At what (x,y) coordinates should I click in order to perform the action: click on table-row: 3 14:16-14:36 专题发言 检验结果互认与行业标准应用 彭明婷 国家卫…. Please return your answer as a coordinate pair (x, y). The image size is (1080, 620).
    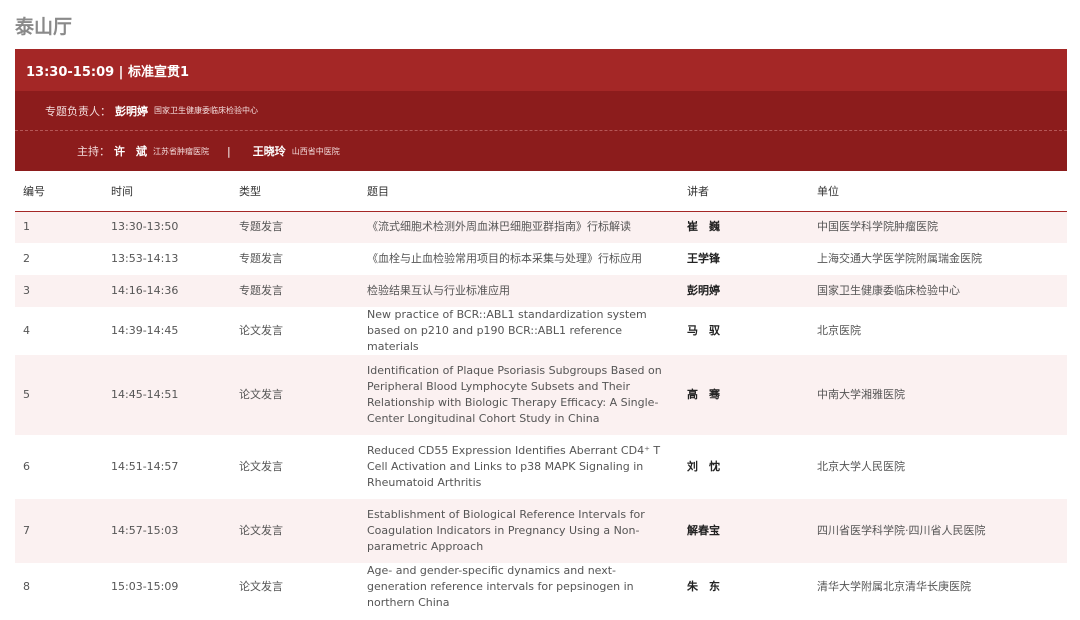
    Looking at the image, I should click on (541, 291).